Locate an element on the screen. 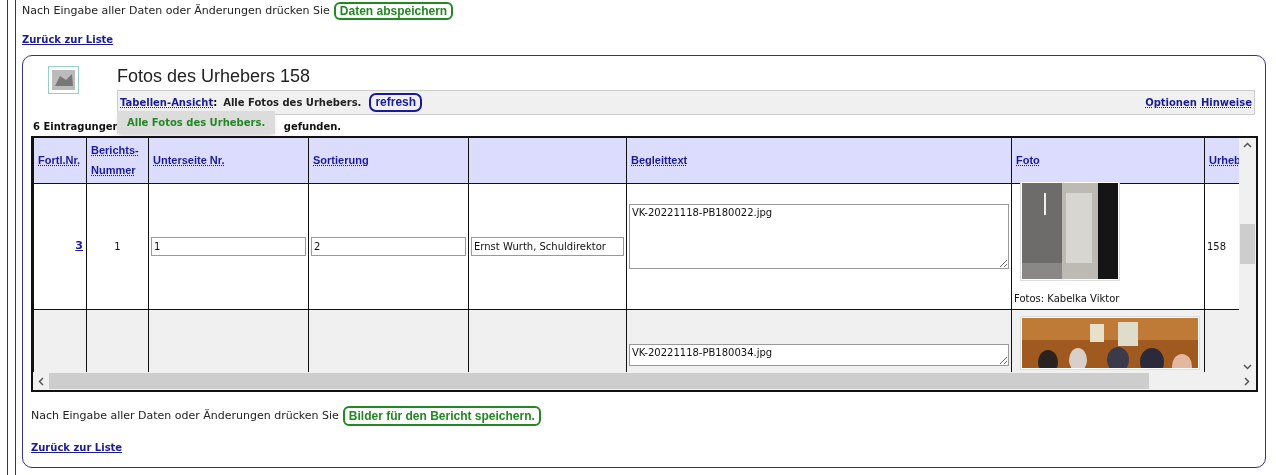 The image size is (1276, 475). column-header: Unterseite Nr. is located at coordinates (189, 160).